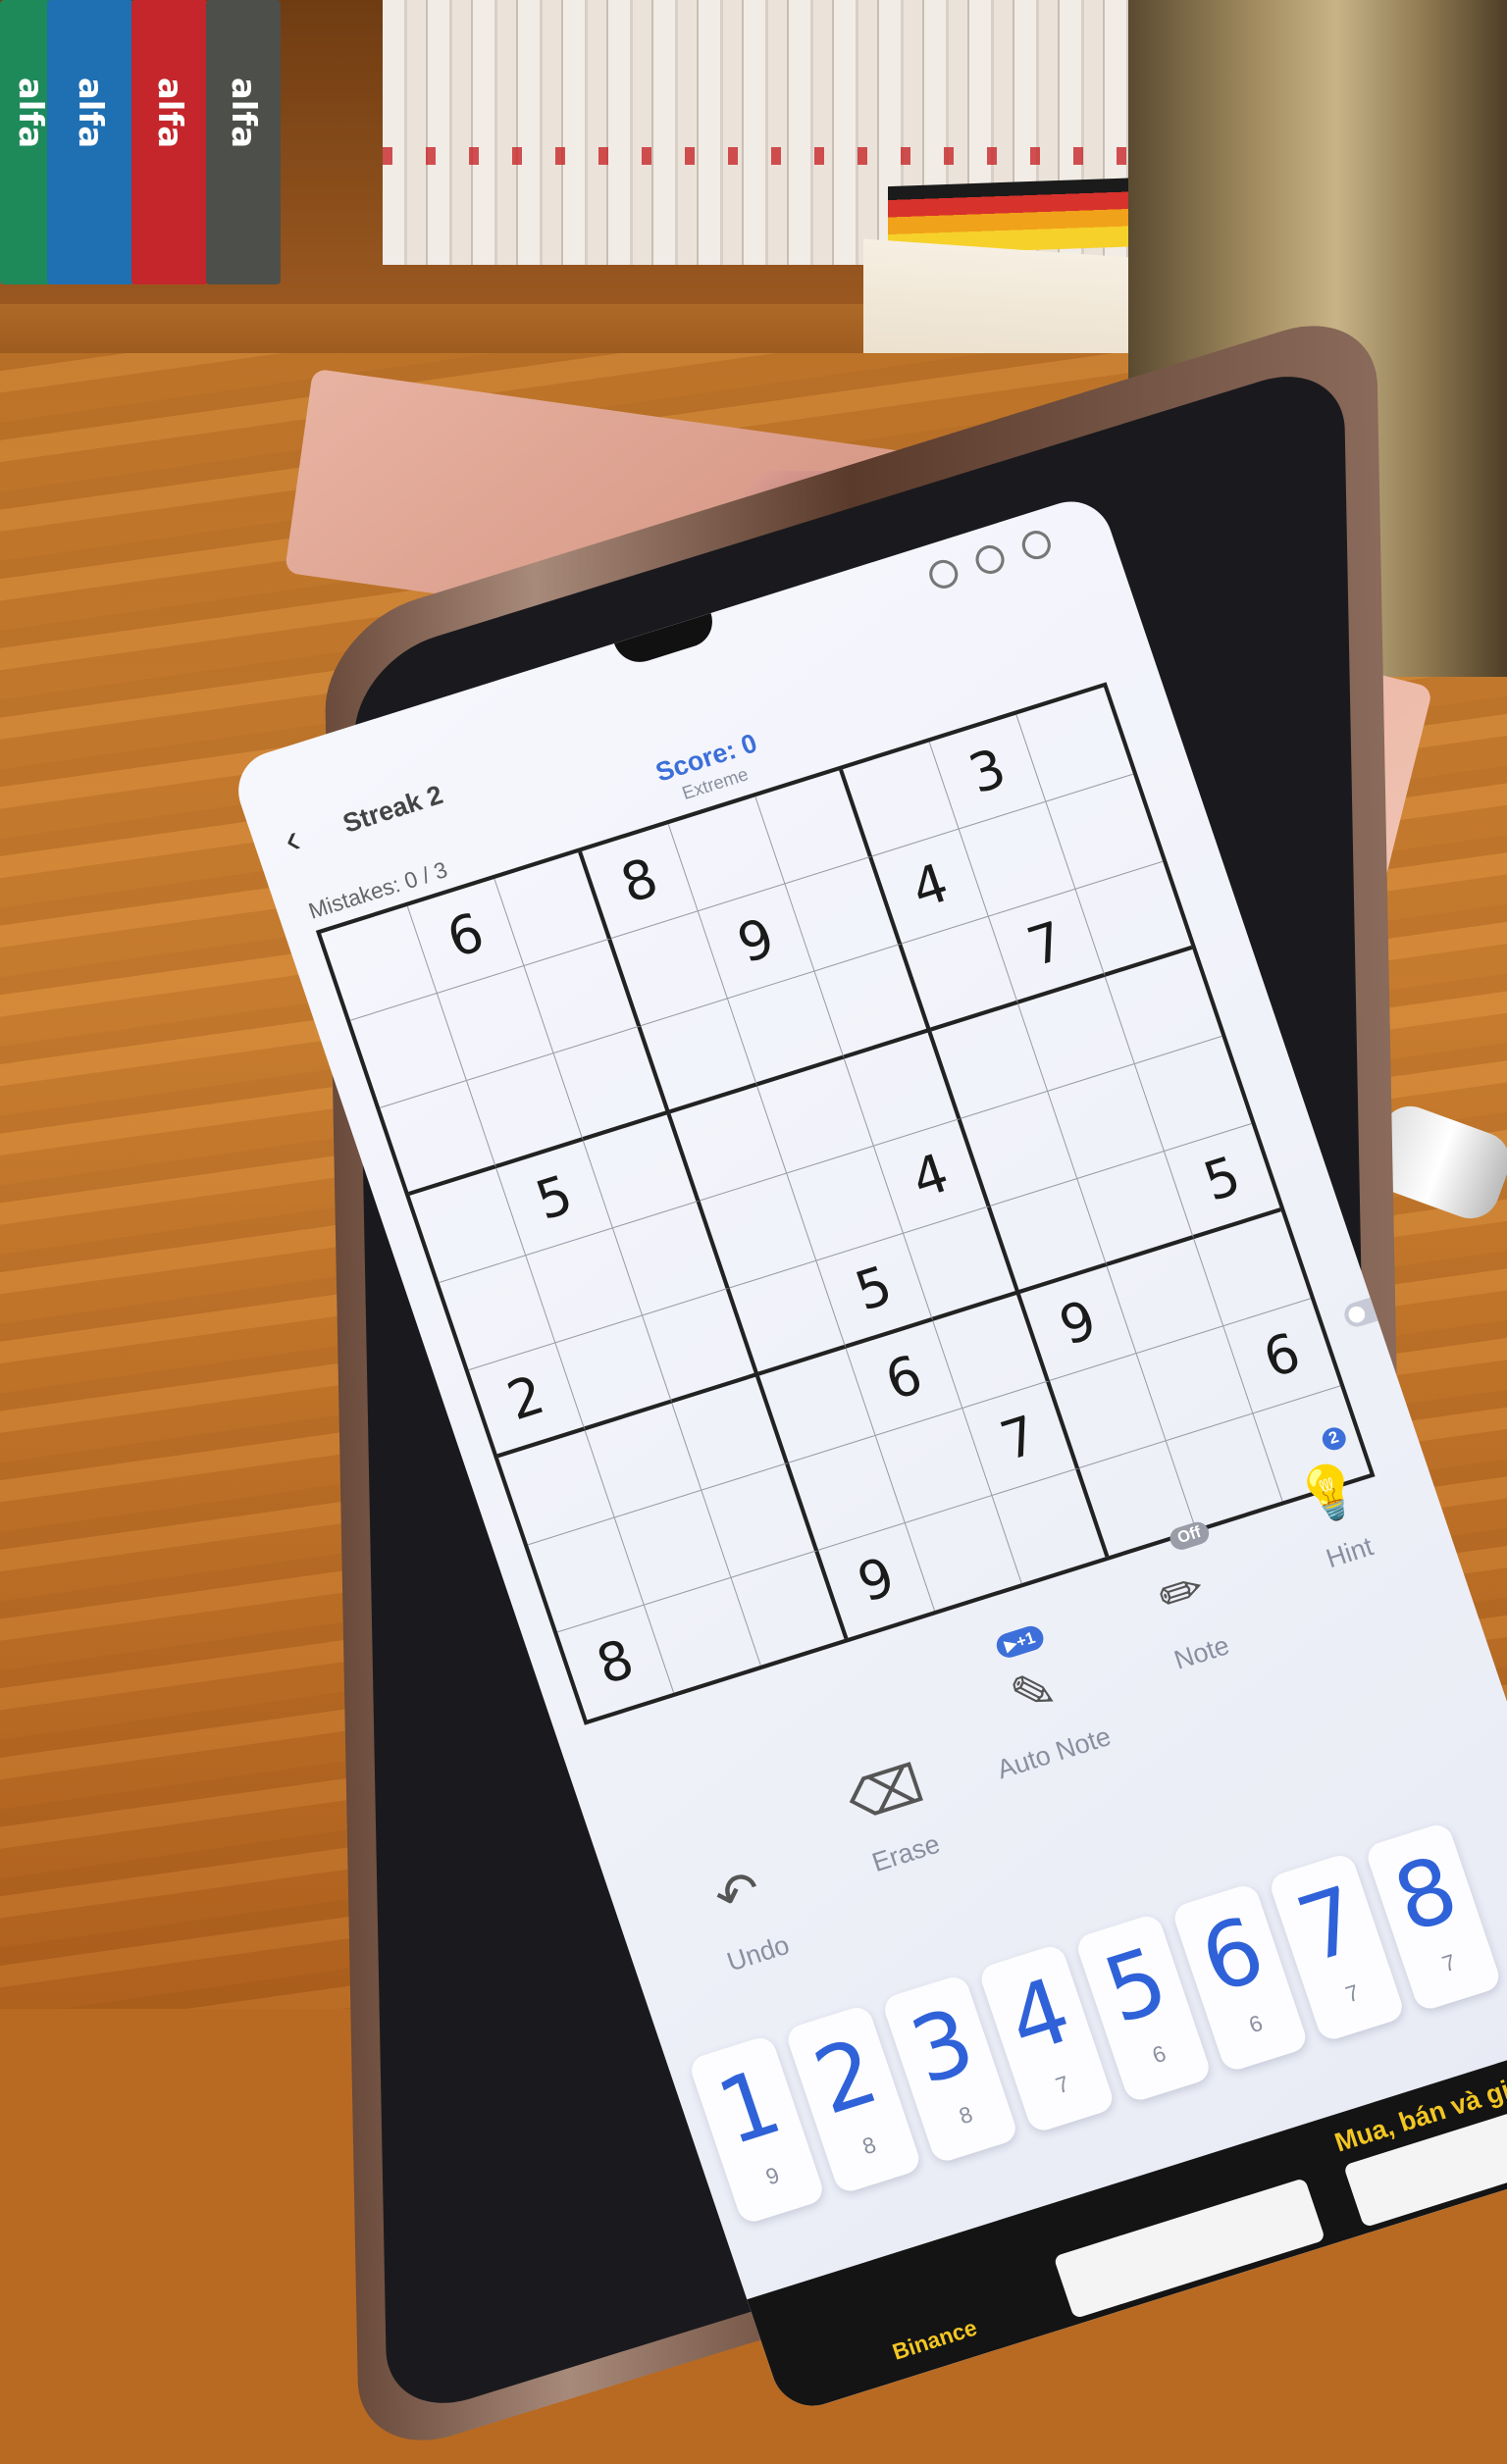 Image resolution: width=1507 pixels, height=2464 pixels. I want to click on number-key-digit: 7, so click(1329, 1924).